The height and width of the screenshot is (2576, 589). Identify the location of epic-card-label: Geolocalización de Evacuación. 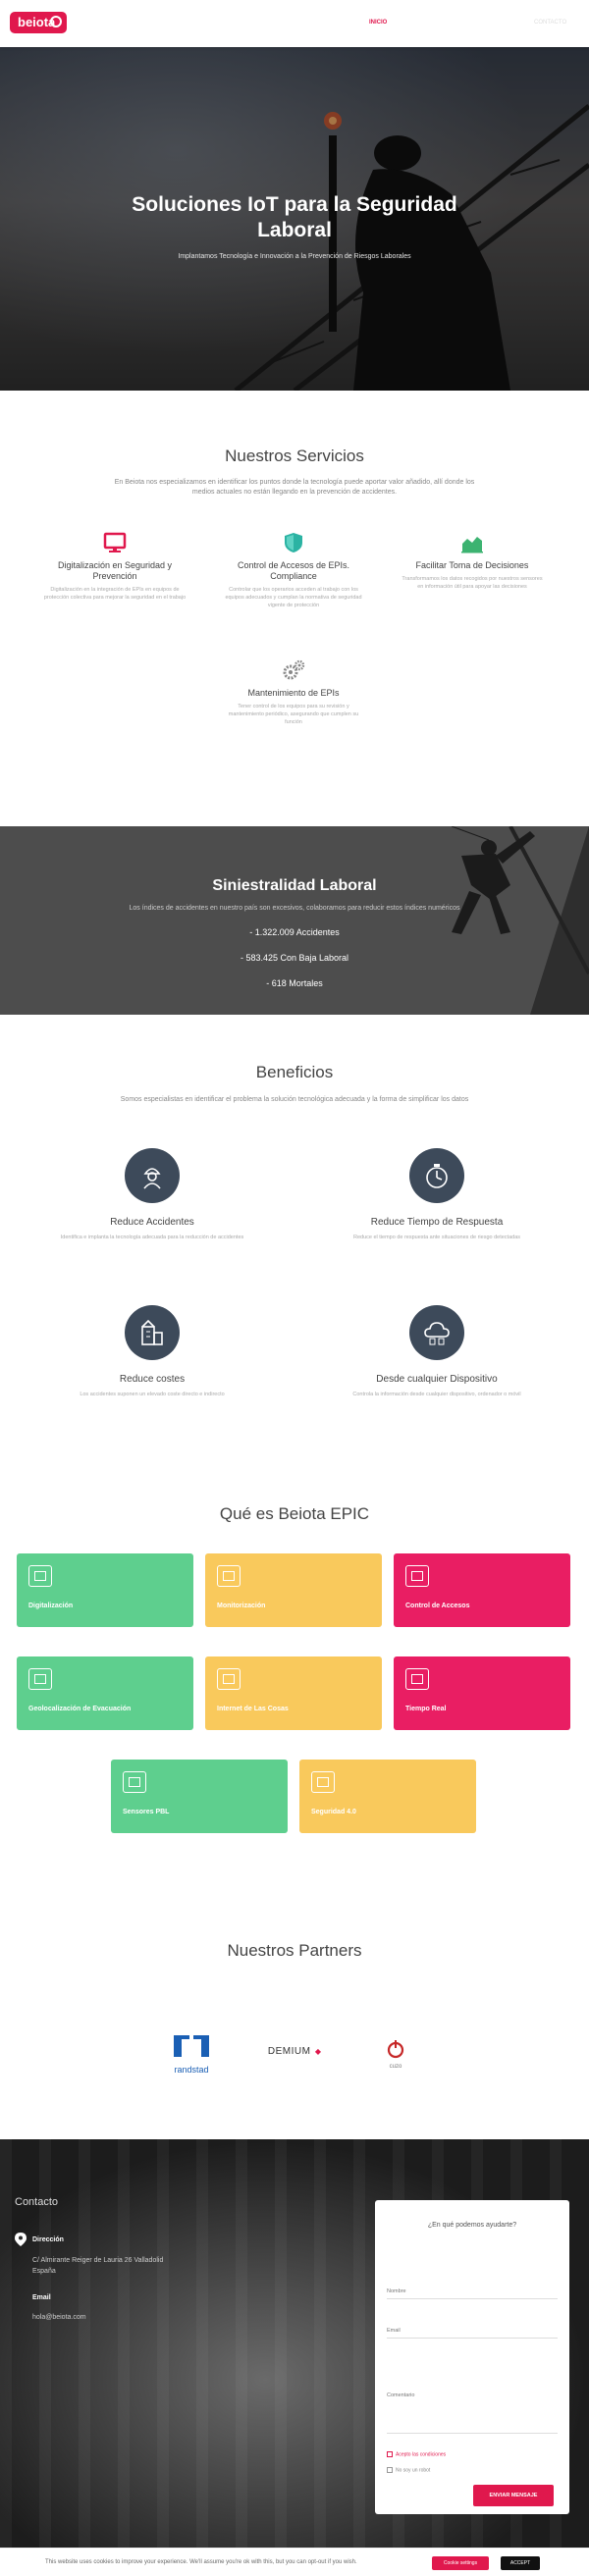
(80, 1709).